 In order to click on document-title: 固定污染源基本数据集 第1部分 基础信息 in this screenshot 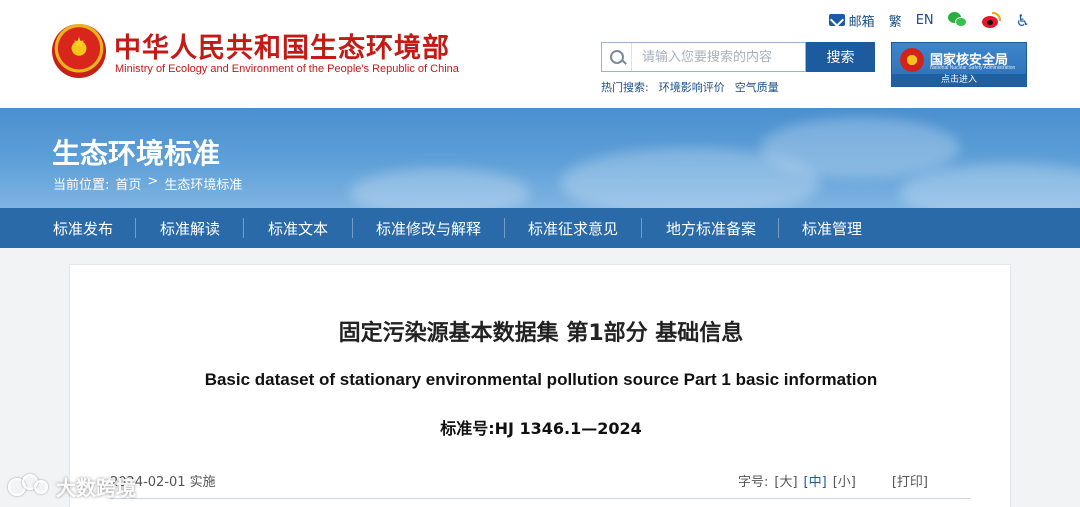, I will do `click(541, 333)`.